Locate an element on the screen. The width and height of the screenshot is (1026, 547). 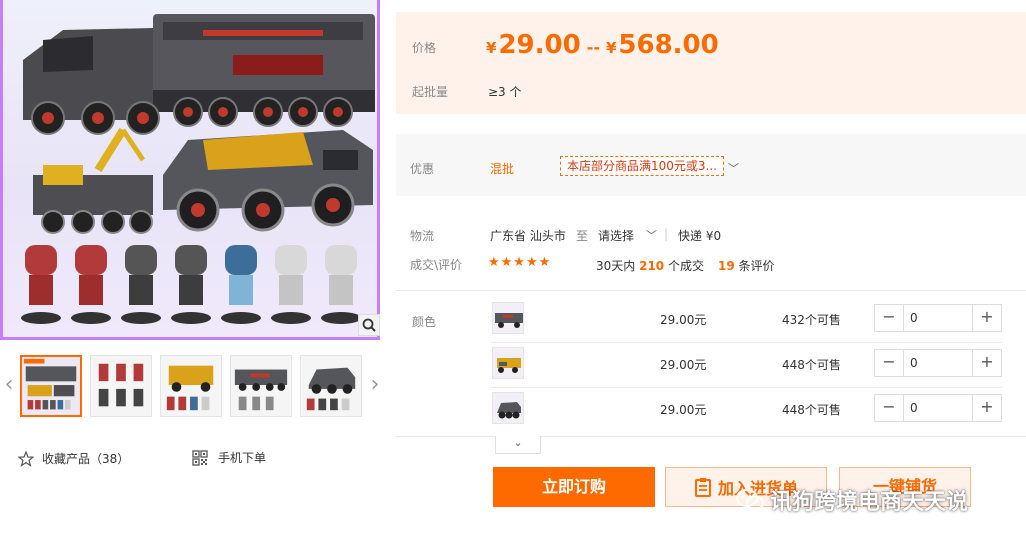
deal-count: 210 is located at coordinates (652, 266).